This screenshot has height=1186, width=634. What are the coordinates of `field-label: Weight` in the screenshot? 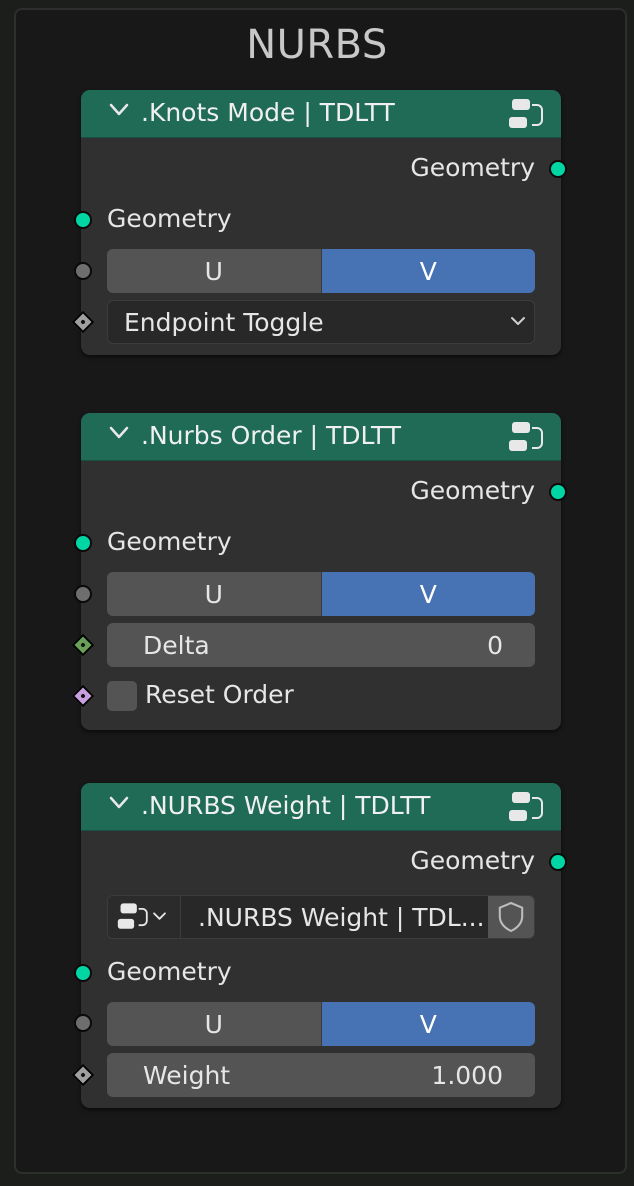 It's located at (187, 1075).